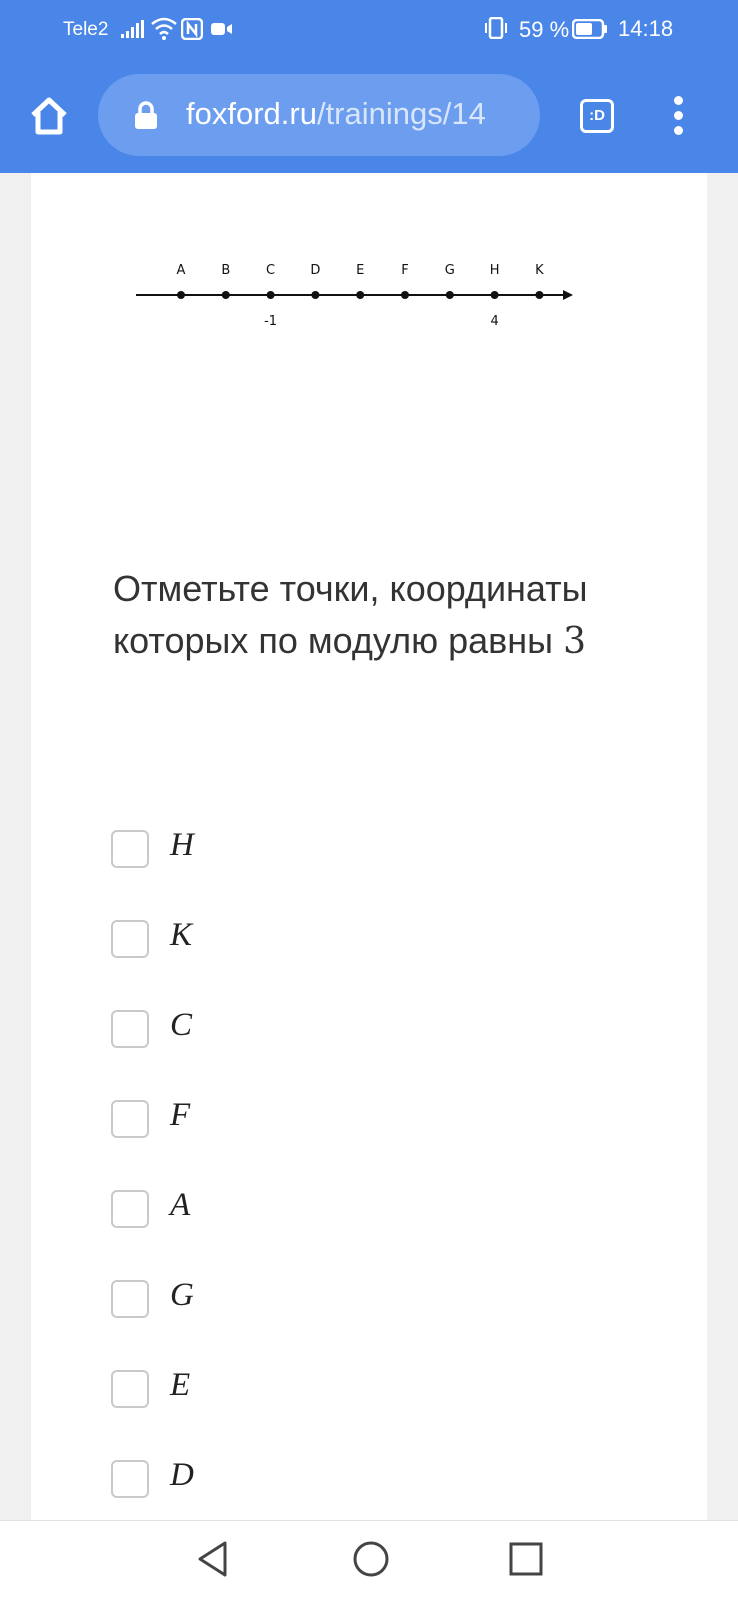 The height and width of the screenshot is (1601, 738). Describe the element at coordinates (404, 270) in the screenshot. I see `point-label-f: F` at that location.